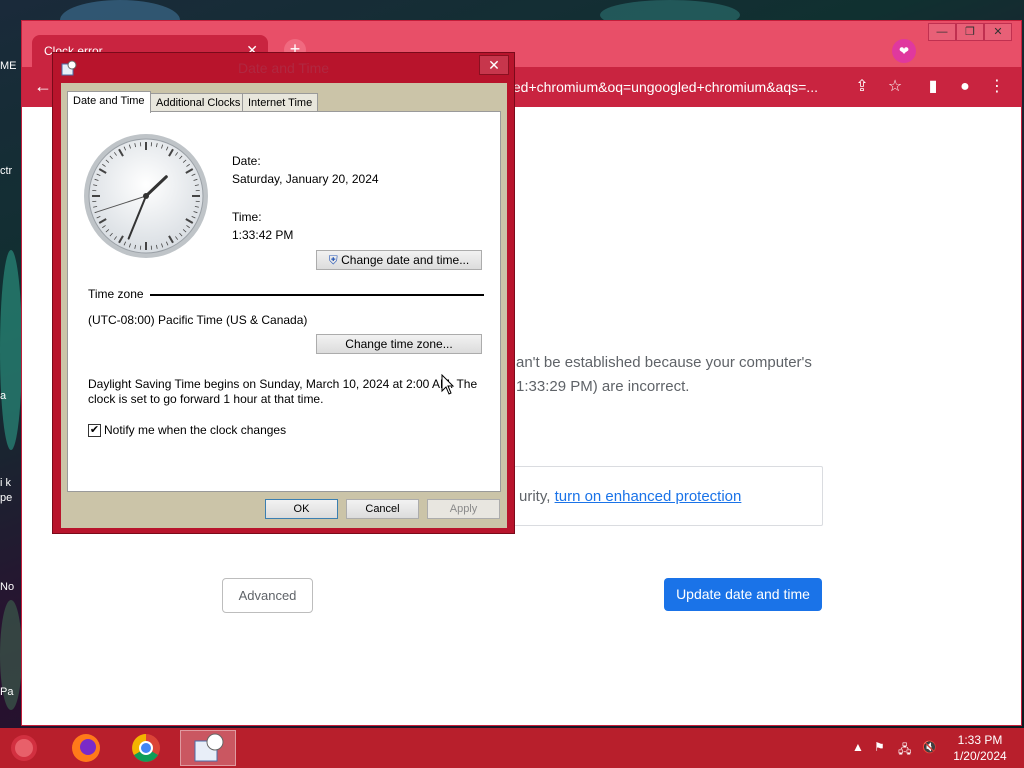  Describe the element at coordinates (6, 171) in the screenshot. I see `desktop-icon-label: ctr` at that location.